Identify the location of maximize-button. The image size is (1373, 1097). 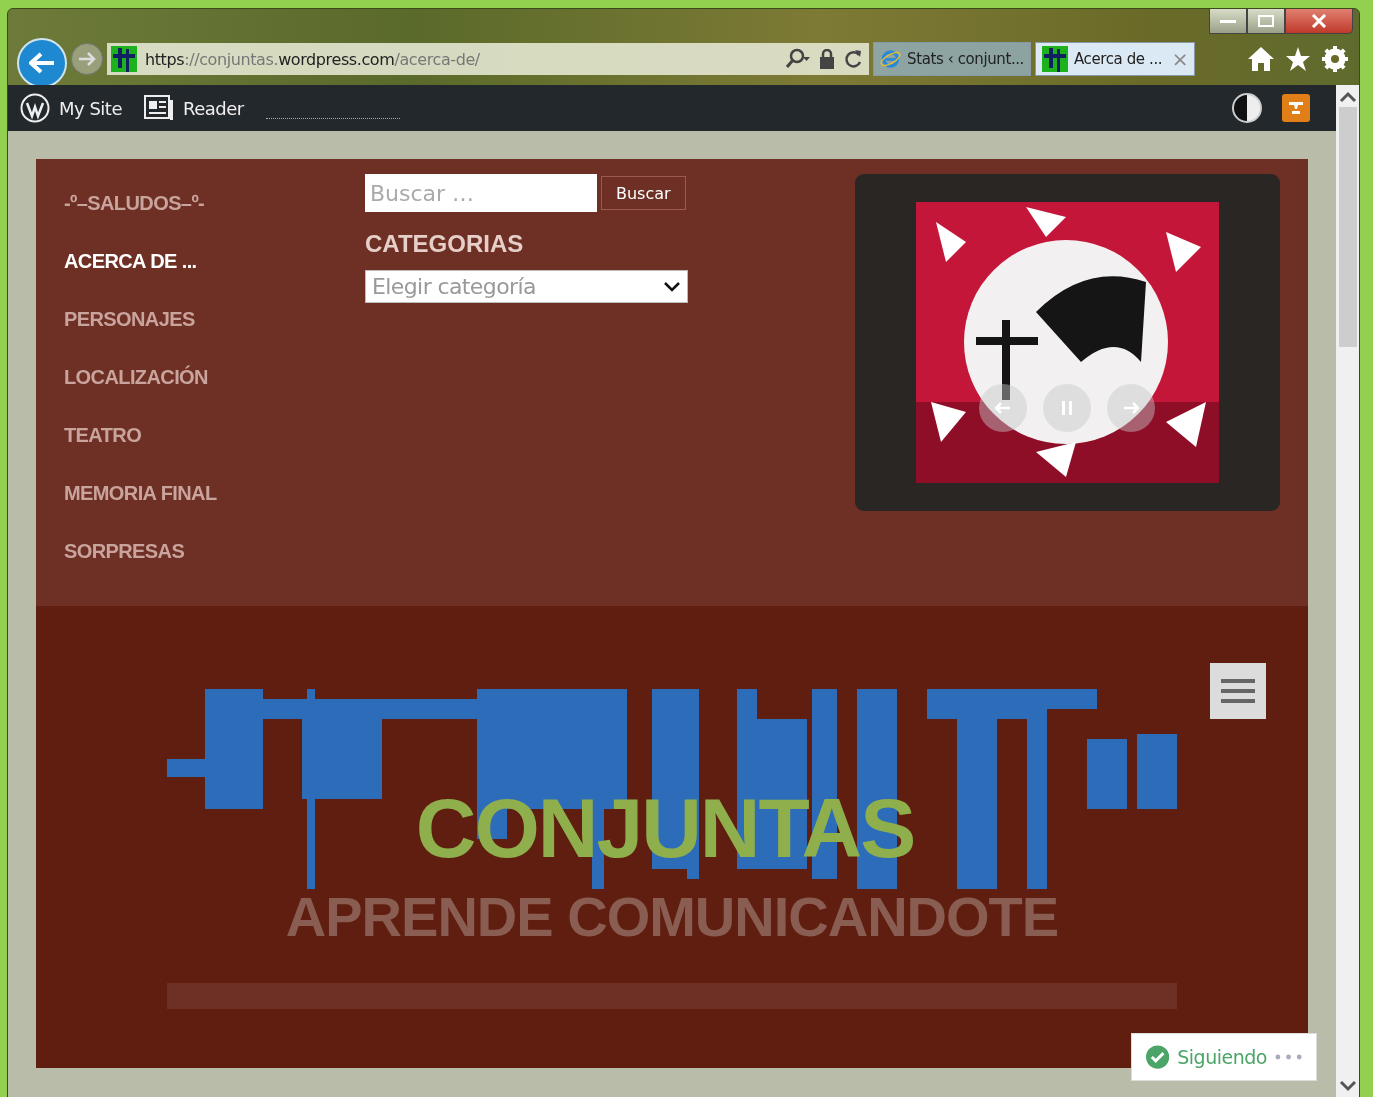
(1266, 21).